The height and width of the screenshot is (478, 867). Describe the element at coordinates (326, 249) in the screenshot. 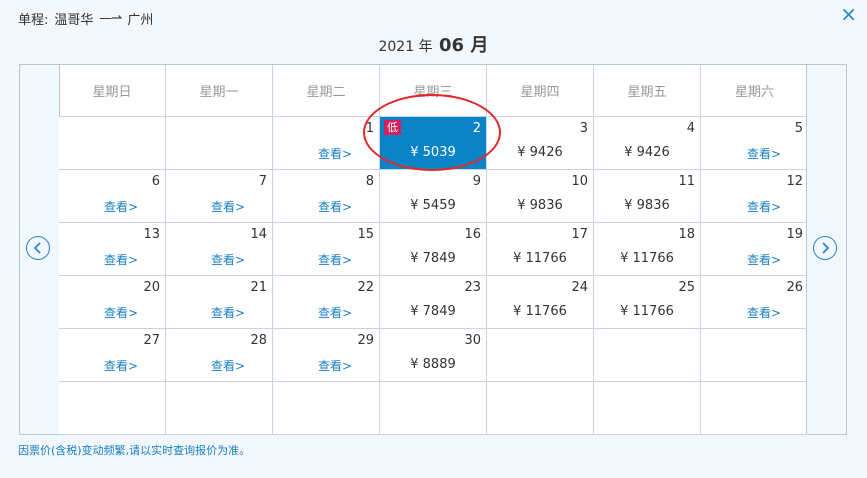

I see `calendar-day: 15 查看>` at that location.